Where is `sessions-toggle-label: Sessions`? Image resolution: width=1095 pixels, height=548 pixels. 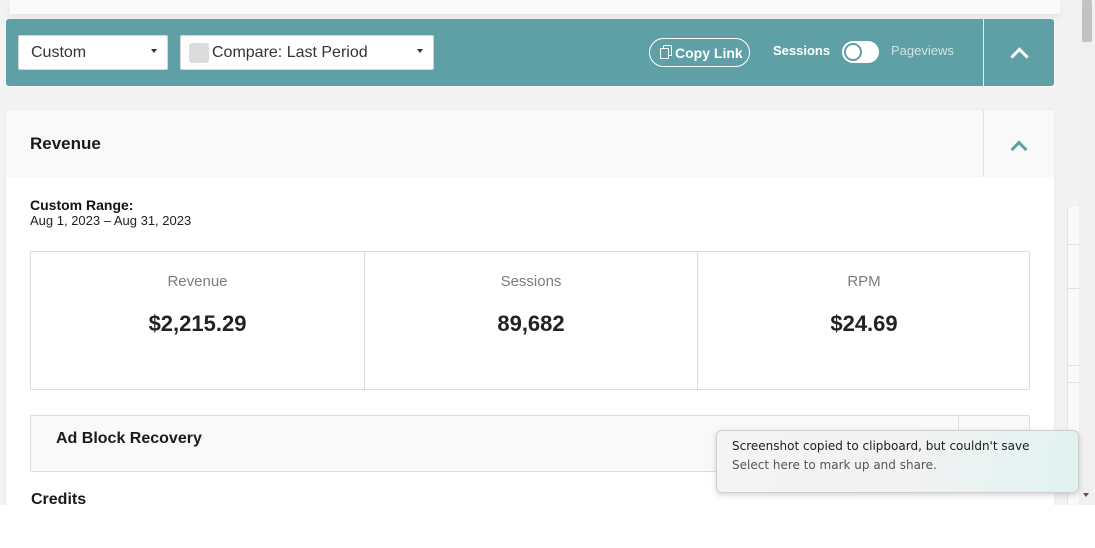 sessions-toggle-label: Sessions is located at coordinates (802, 50).